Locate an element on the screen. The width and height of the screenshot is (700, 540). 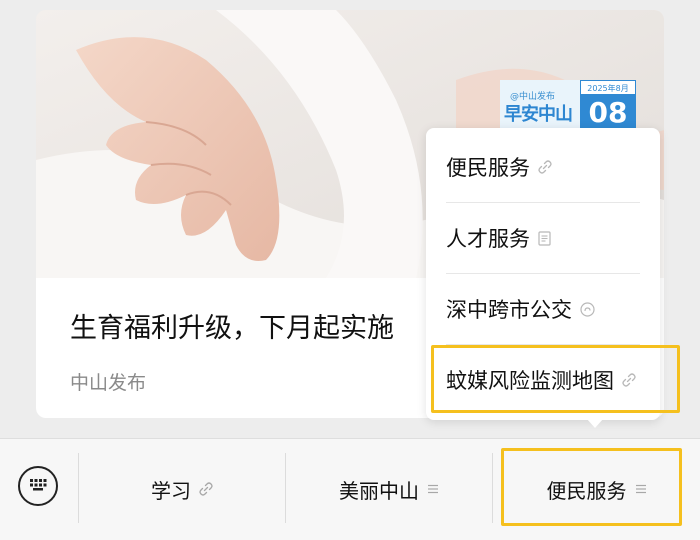
menu-item-talent-services: 人才服务 is located at coordinates (543, 238).